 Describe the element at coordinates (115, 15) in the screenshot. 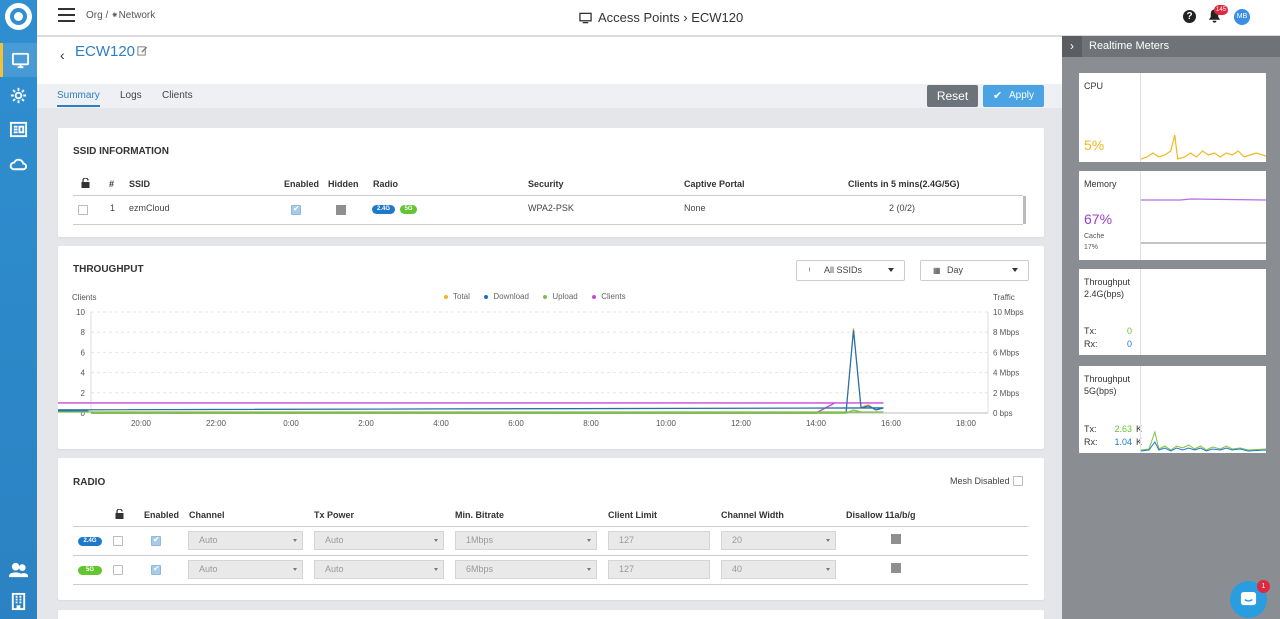

I see `network-icon: ⁕` at that location.